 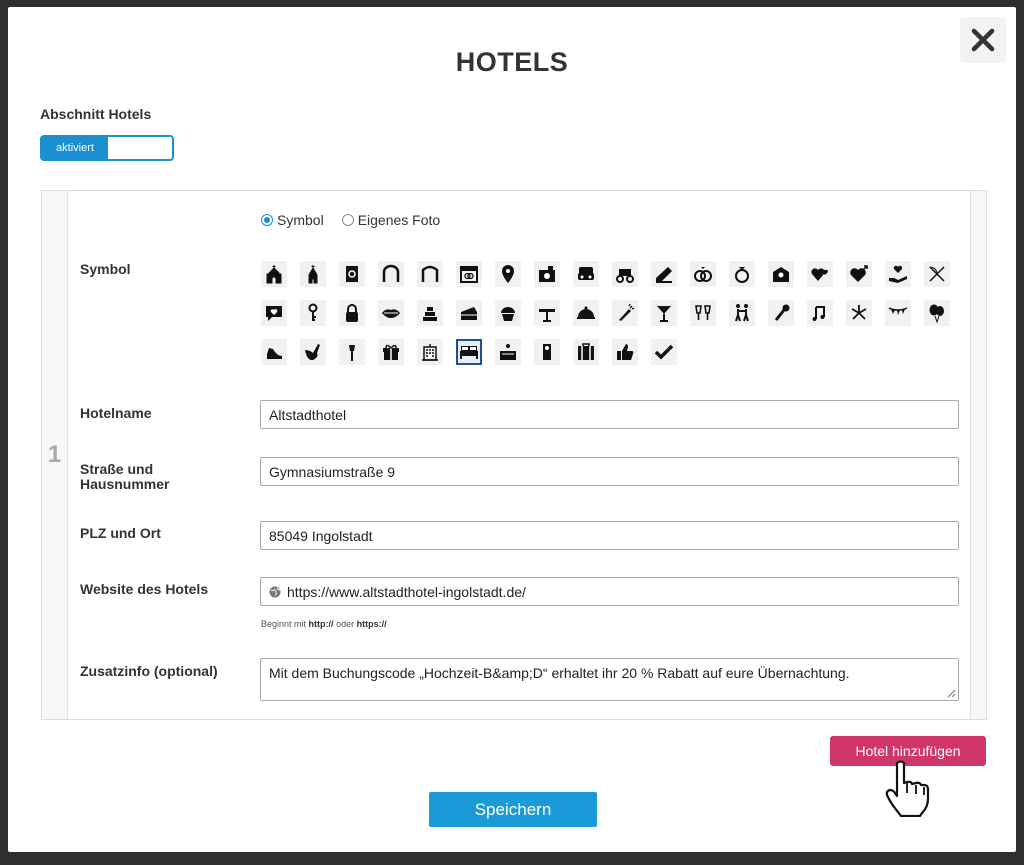 I want to click on city-value: 85049 Ingolstadt, so click(x=321, y=535).